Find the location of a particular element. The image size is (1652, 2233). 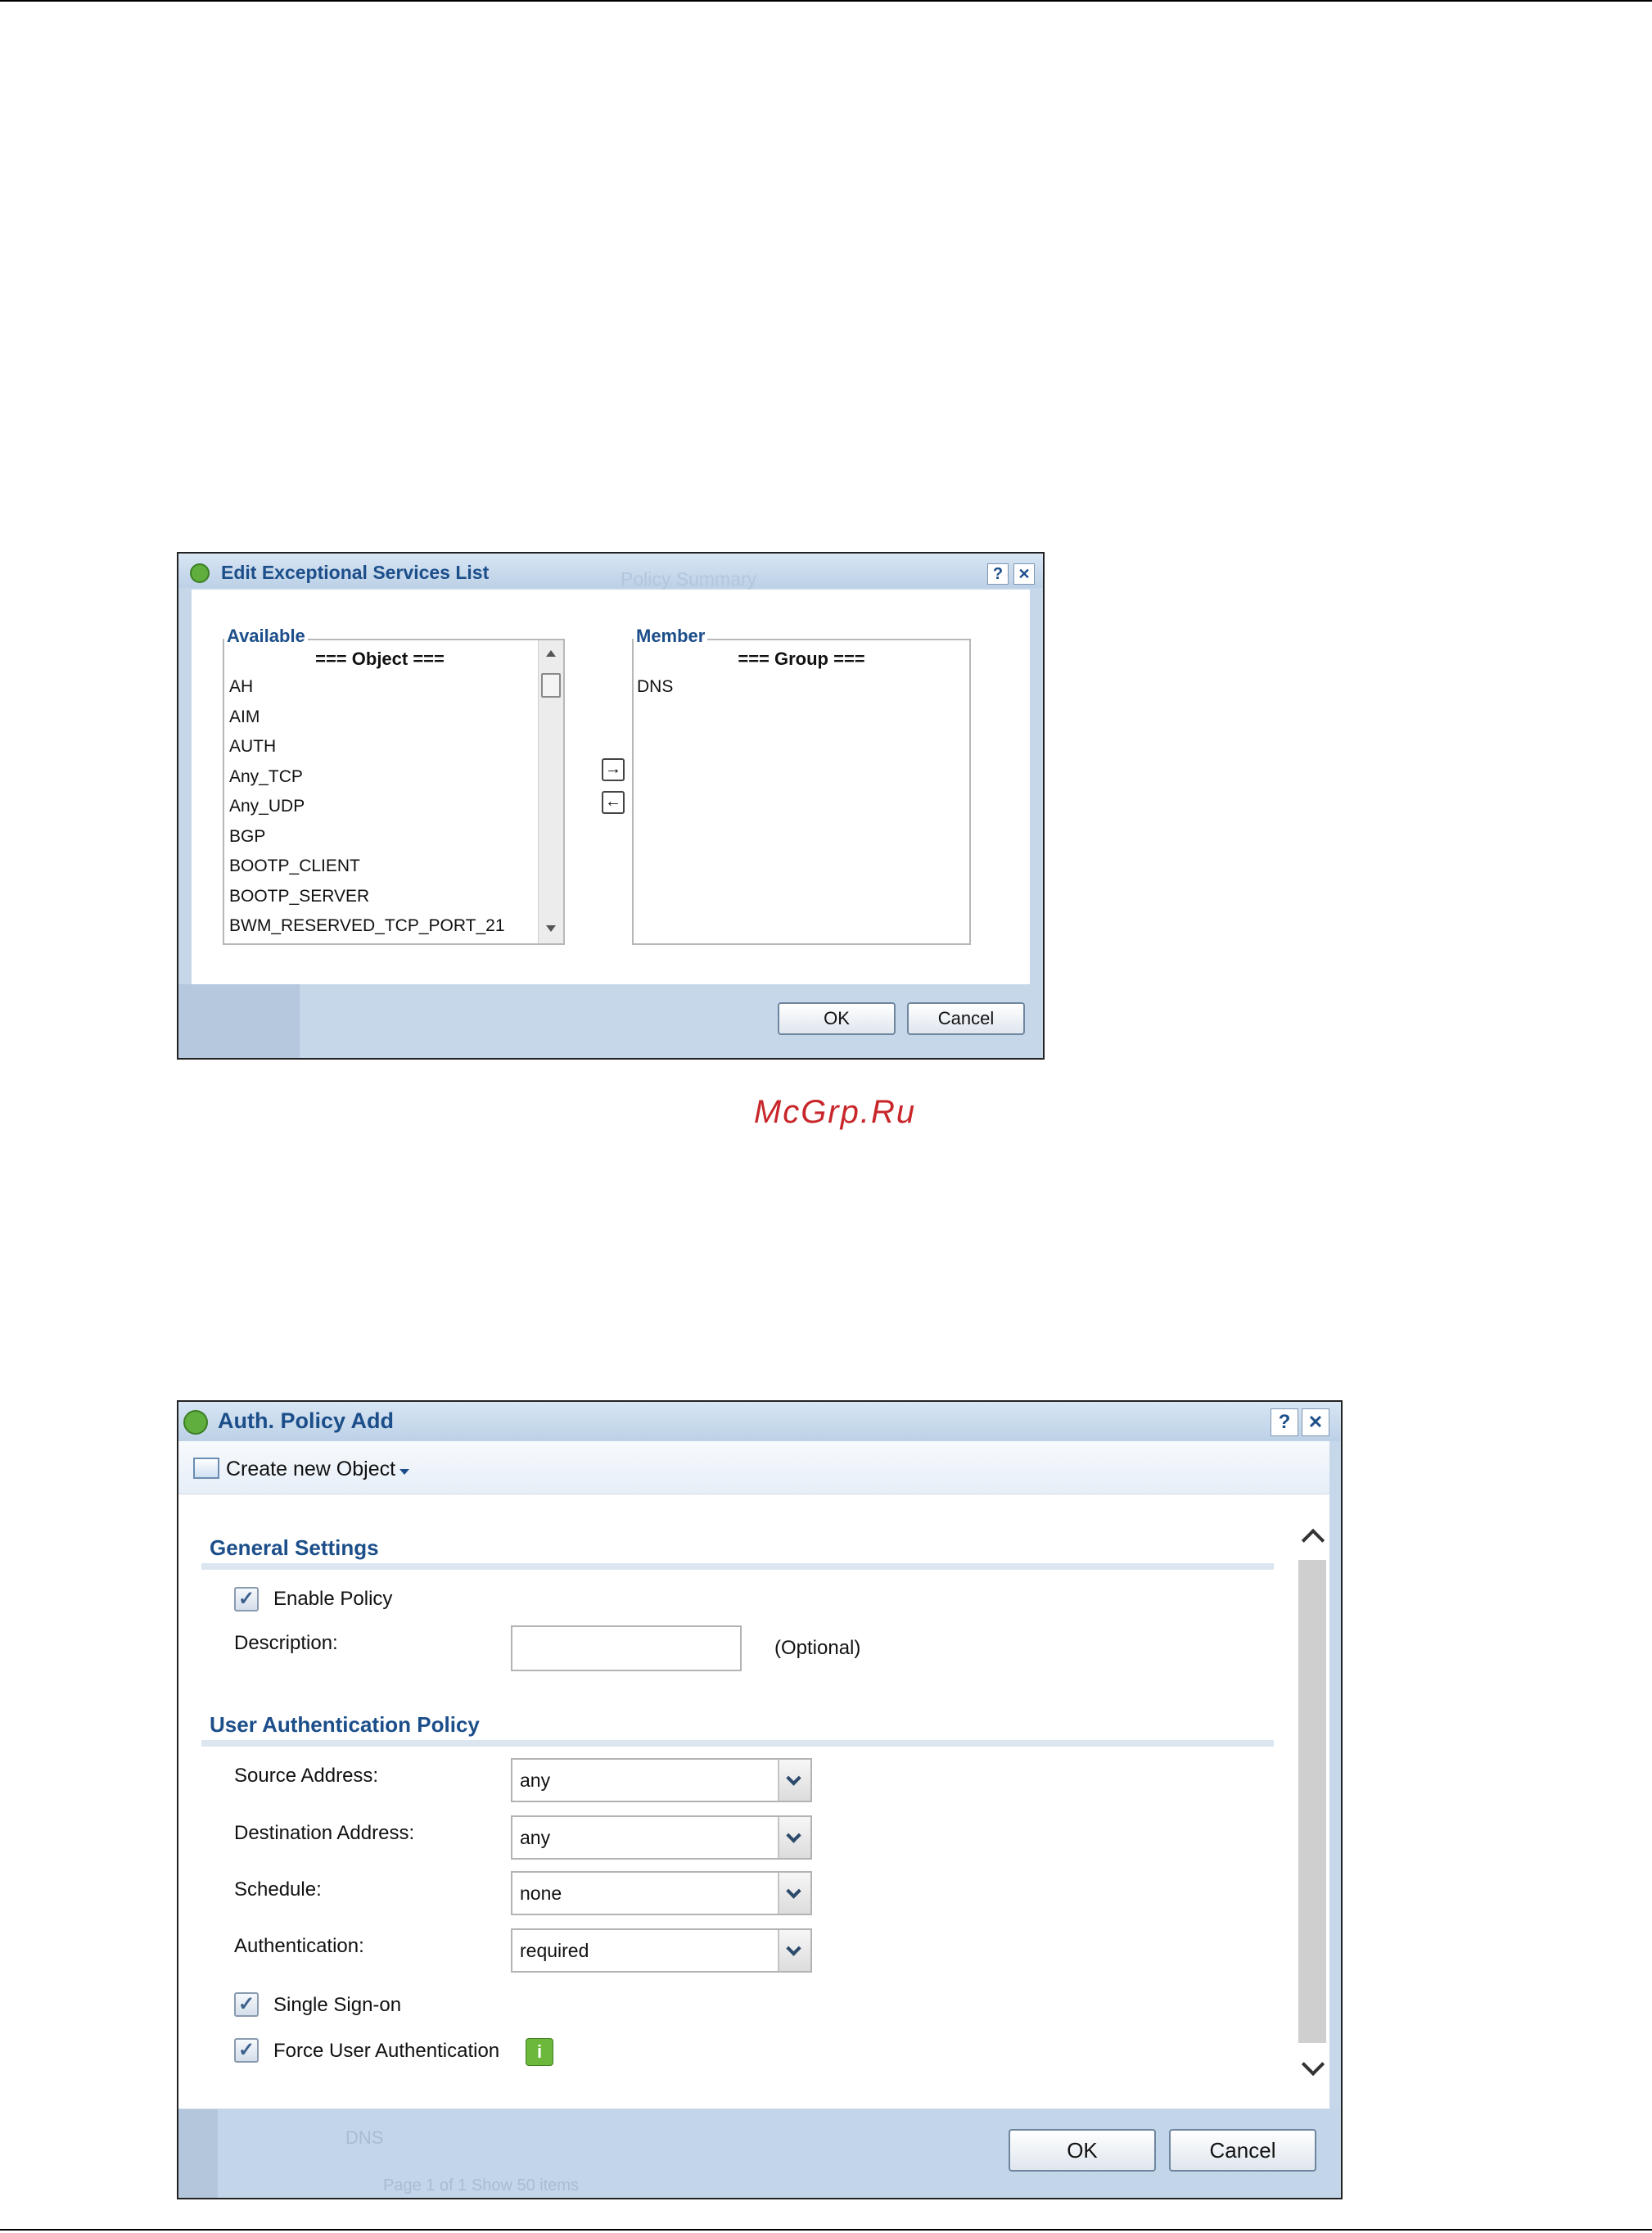

list-item: AUTH is located at coordinates (252, 747).